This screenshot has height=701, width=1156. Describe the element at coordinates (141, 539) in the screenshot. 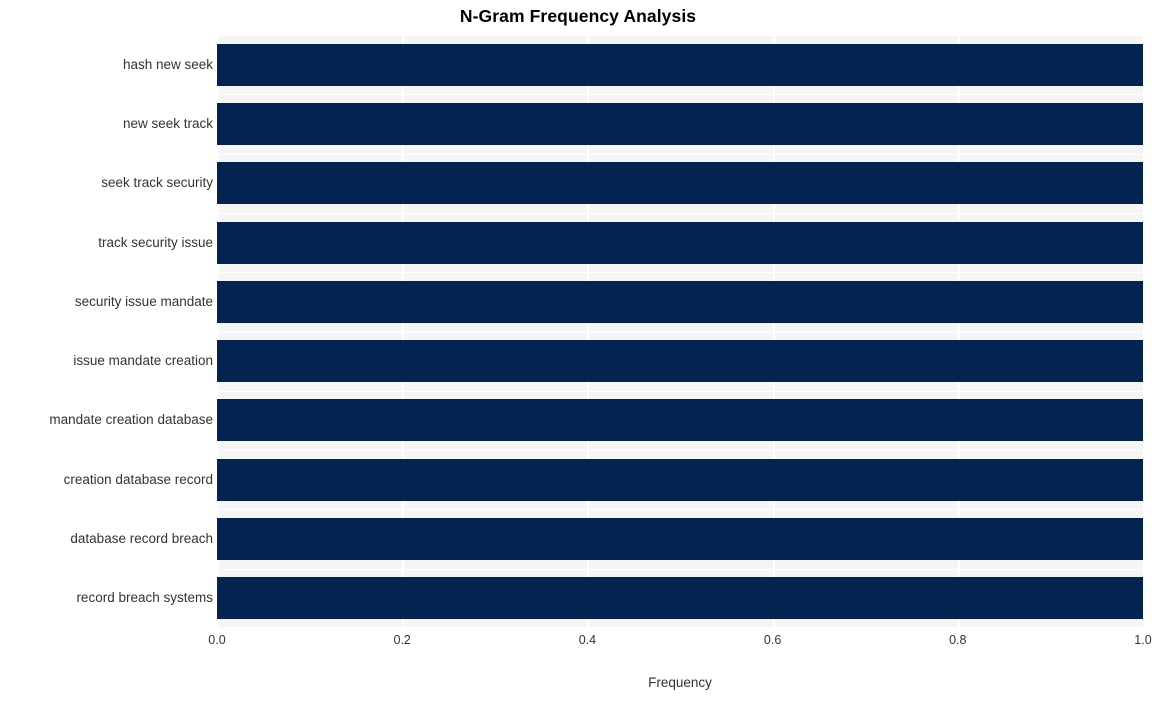

I see `y-axis-tick-label: database record breach` at that location.